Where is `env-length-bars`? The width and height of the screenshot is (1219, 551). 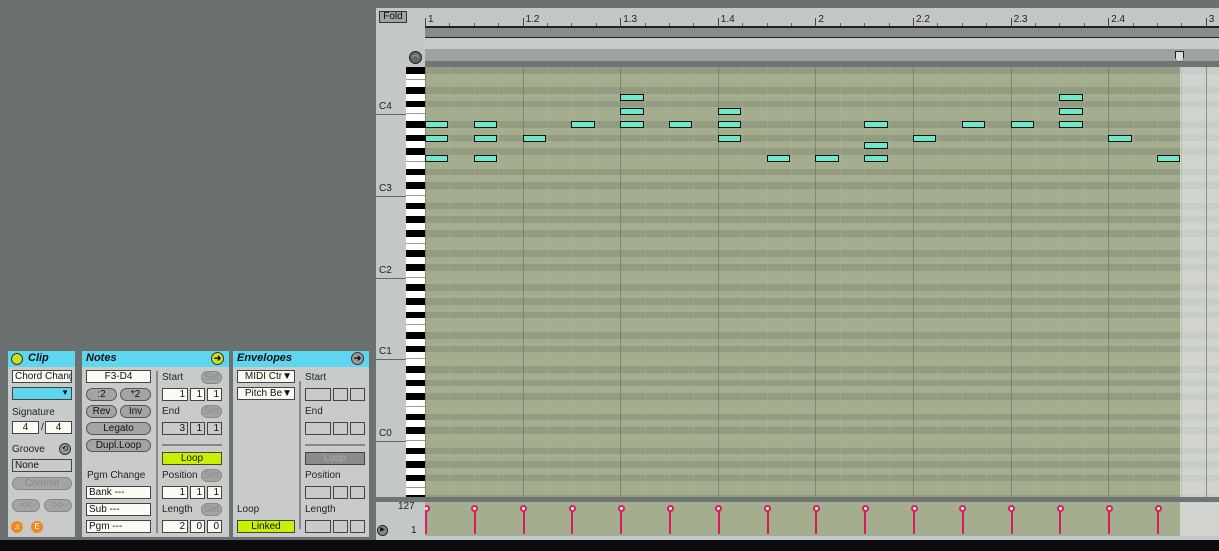
env-length-bars is located at coordinates (318, 526).